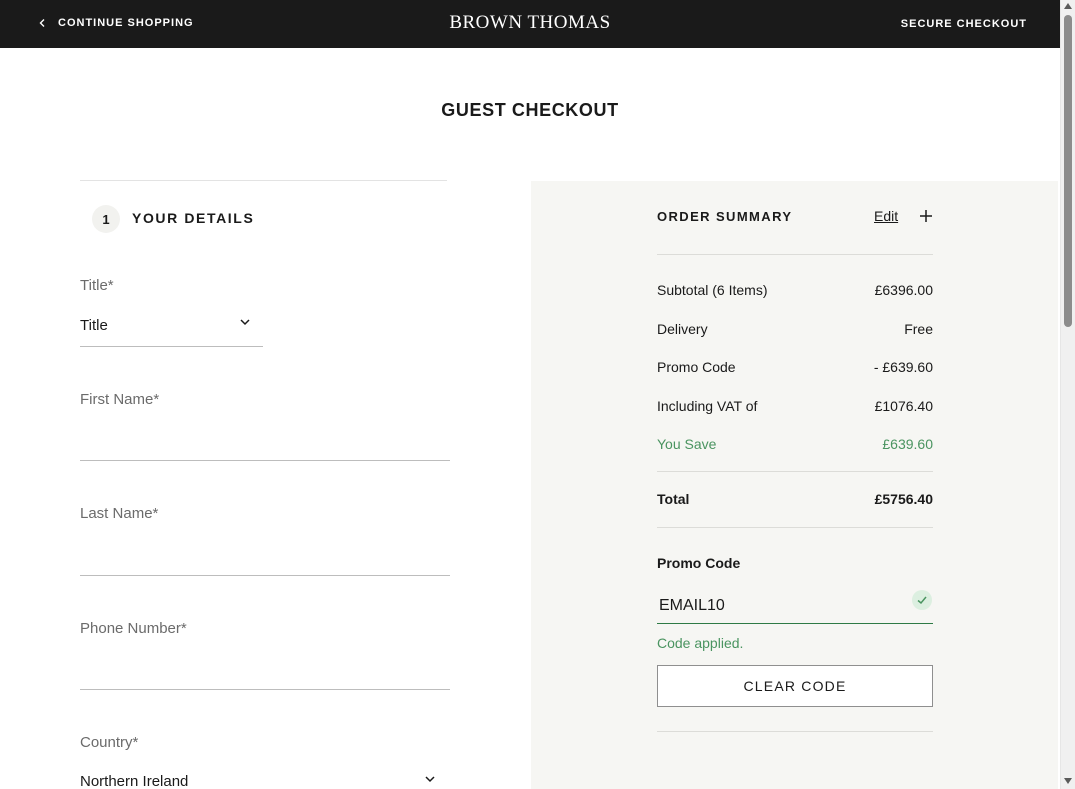  What do you see at coordinates (119, 513) in the screenshot?
I see `last-name-label: Last Name*` at bounding box center [119, 513].